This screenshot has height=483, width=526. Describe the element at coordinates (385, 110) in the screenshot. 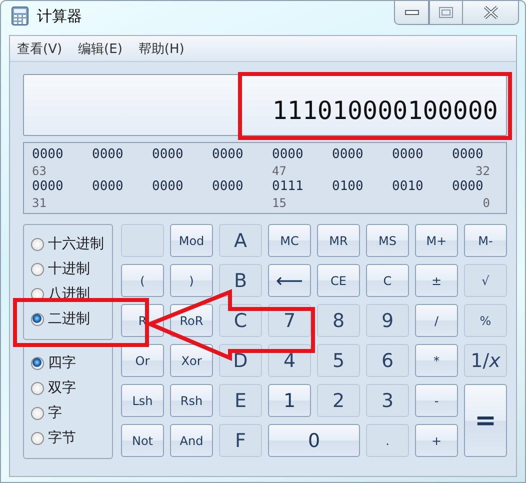

I see `display-value: 111010000100000` at that location.